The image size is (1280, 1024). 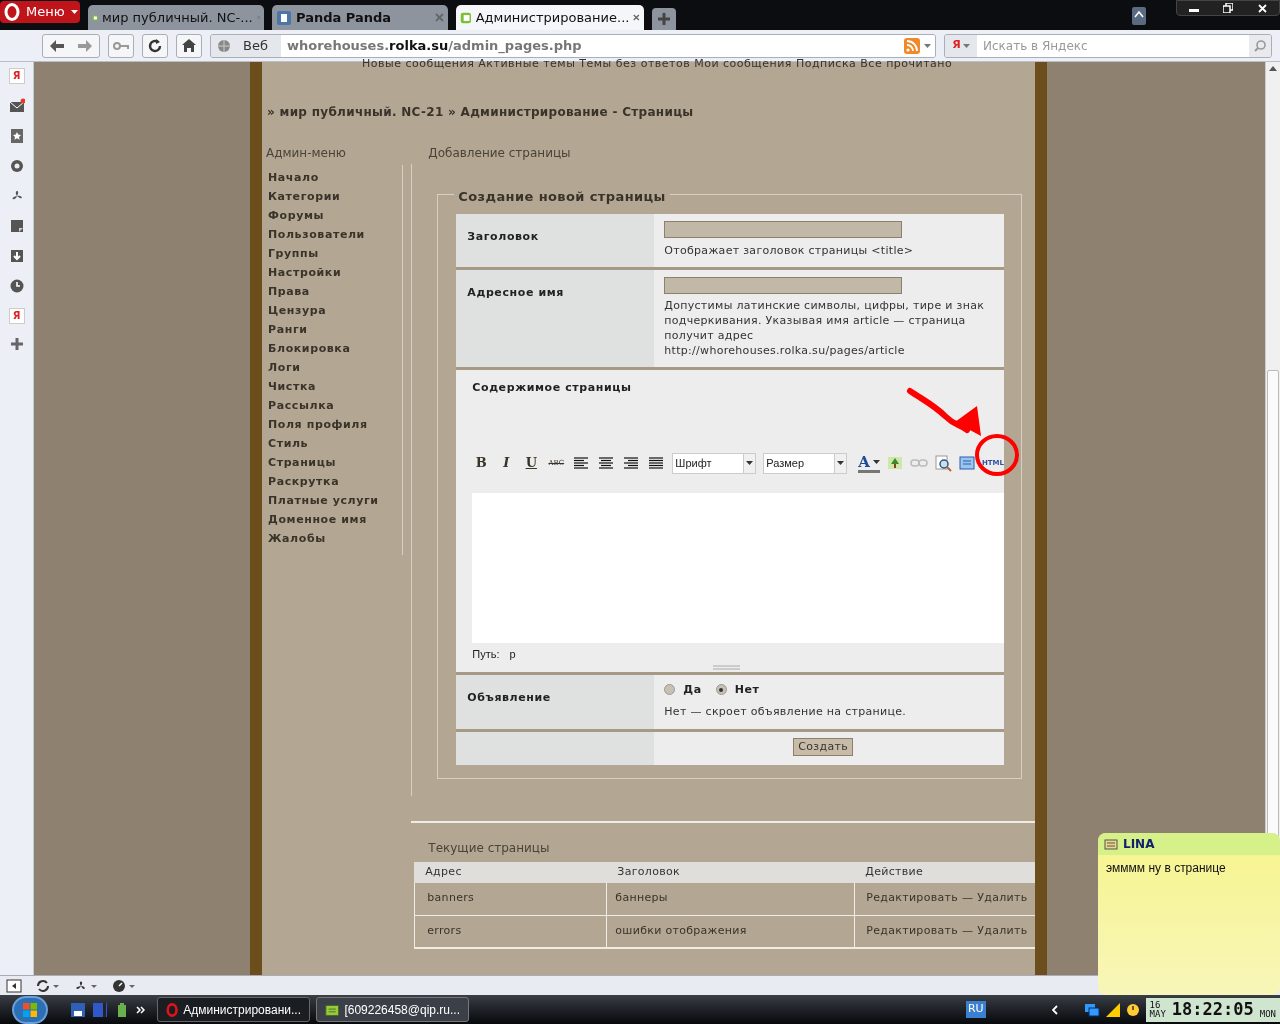 What do you see at coordinates (515, 292) in the screenshot?
I see `field-label: Адресное имя` at bounding box center [515, 292].